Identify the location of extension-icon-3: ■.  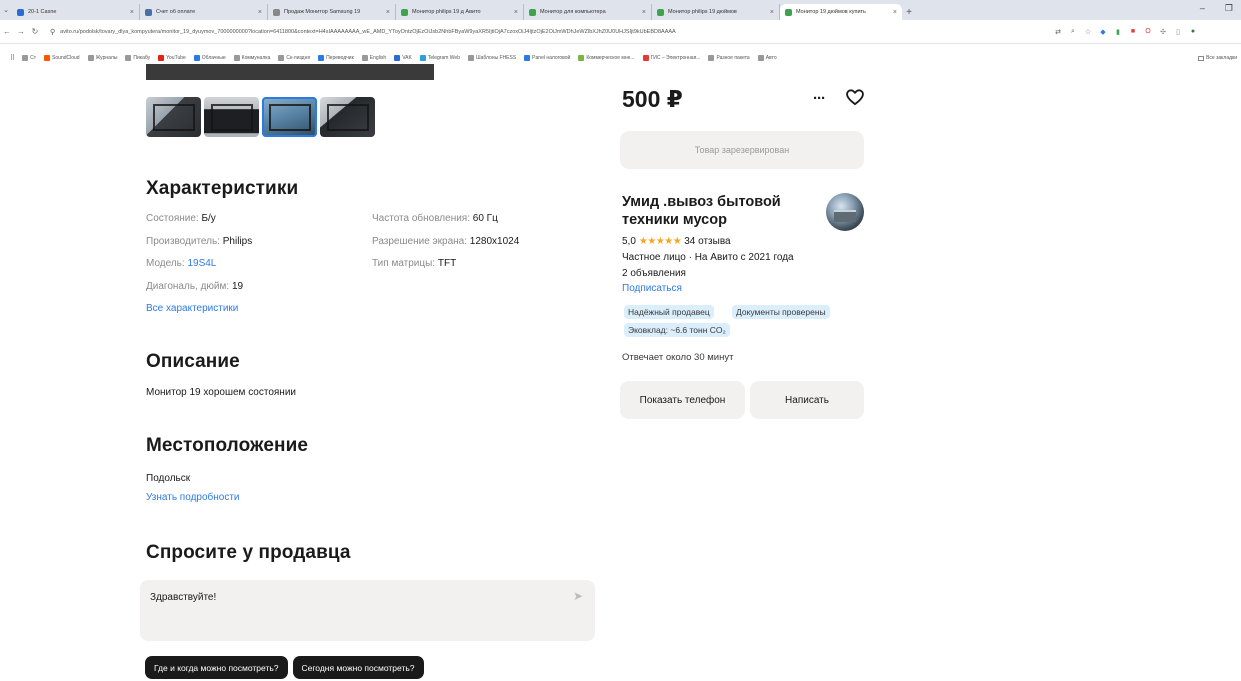
(1133, 32).